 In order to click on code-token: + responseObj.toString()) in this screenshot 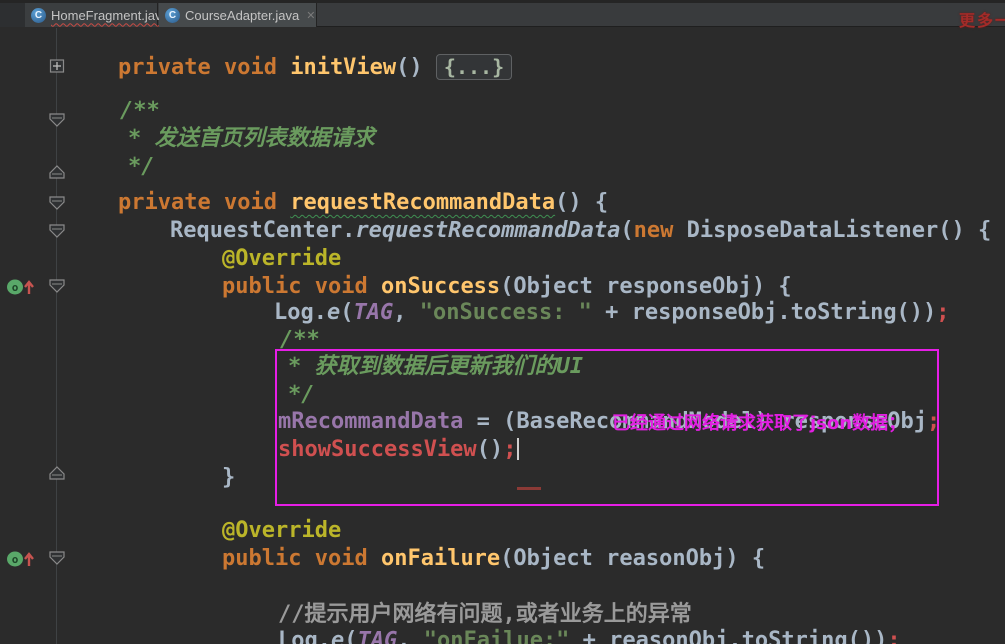, I will do `click(764, 312)`.